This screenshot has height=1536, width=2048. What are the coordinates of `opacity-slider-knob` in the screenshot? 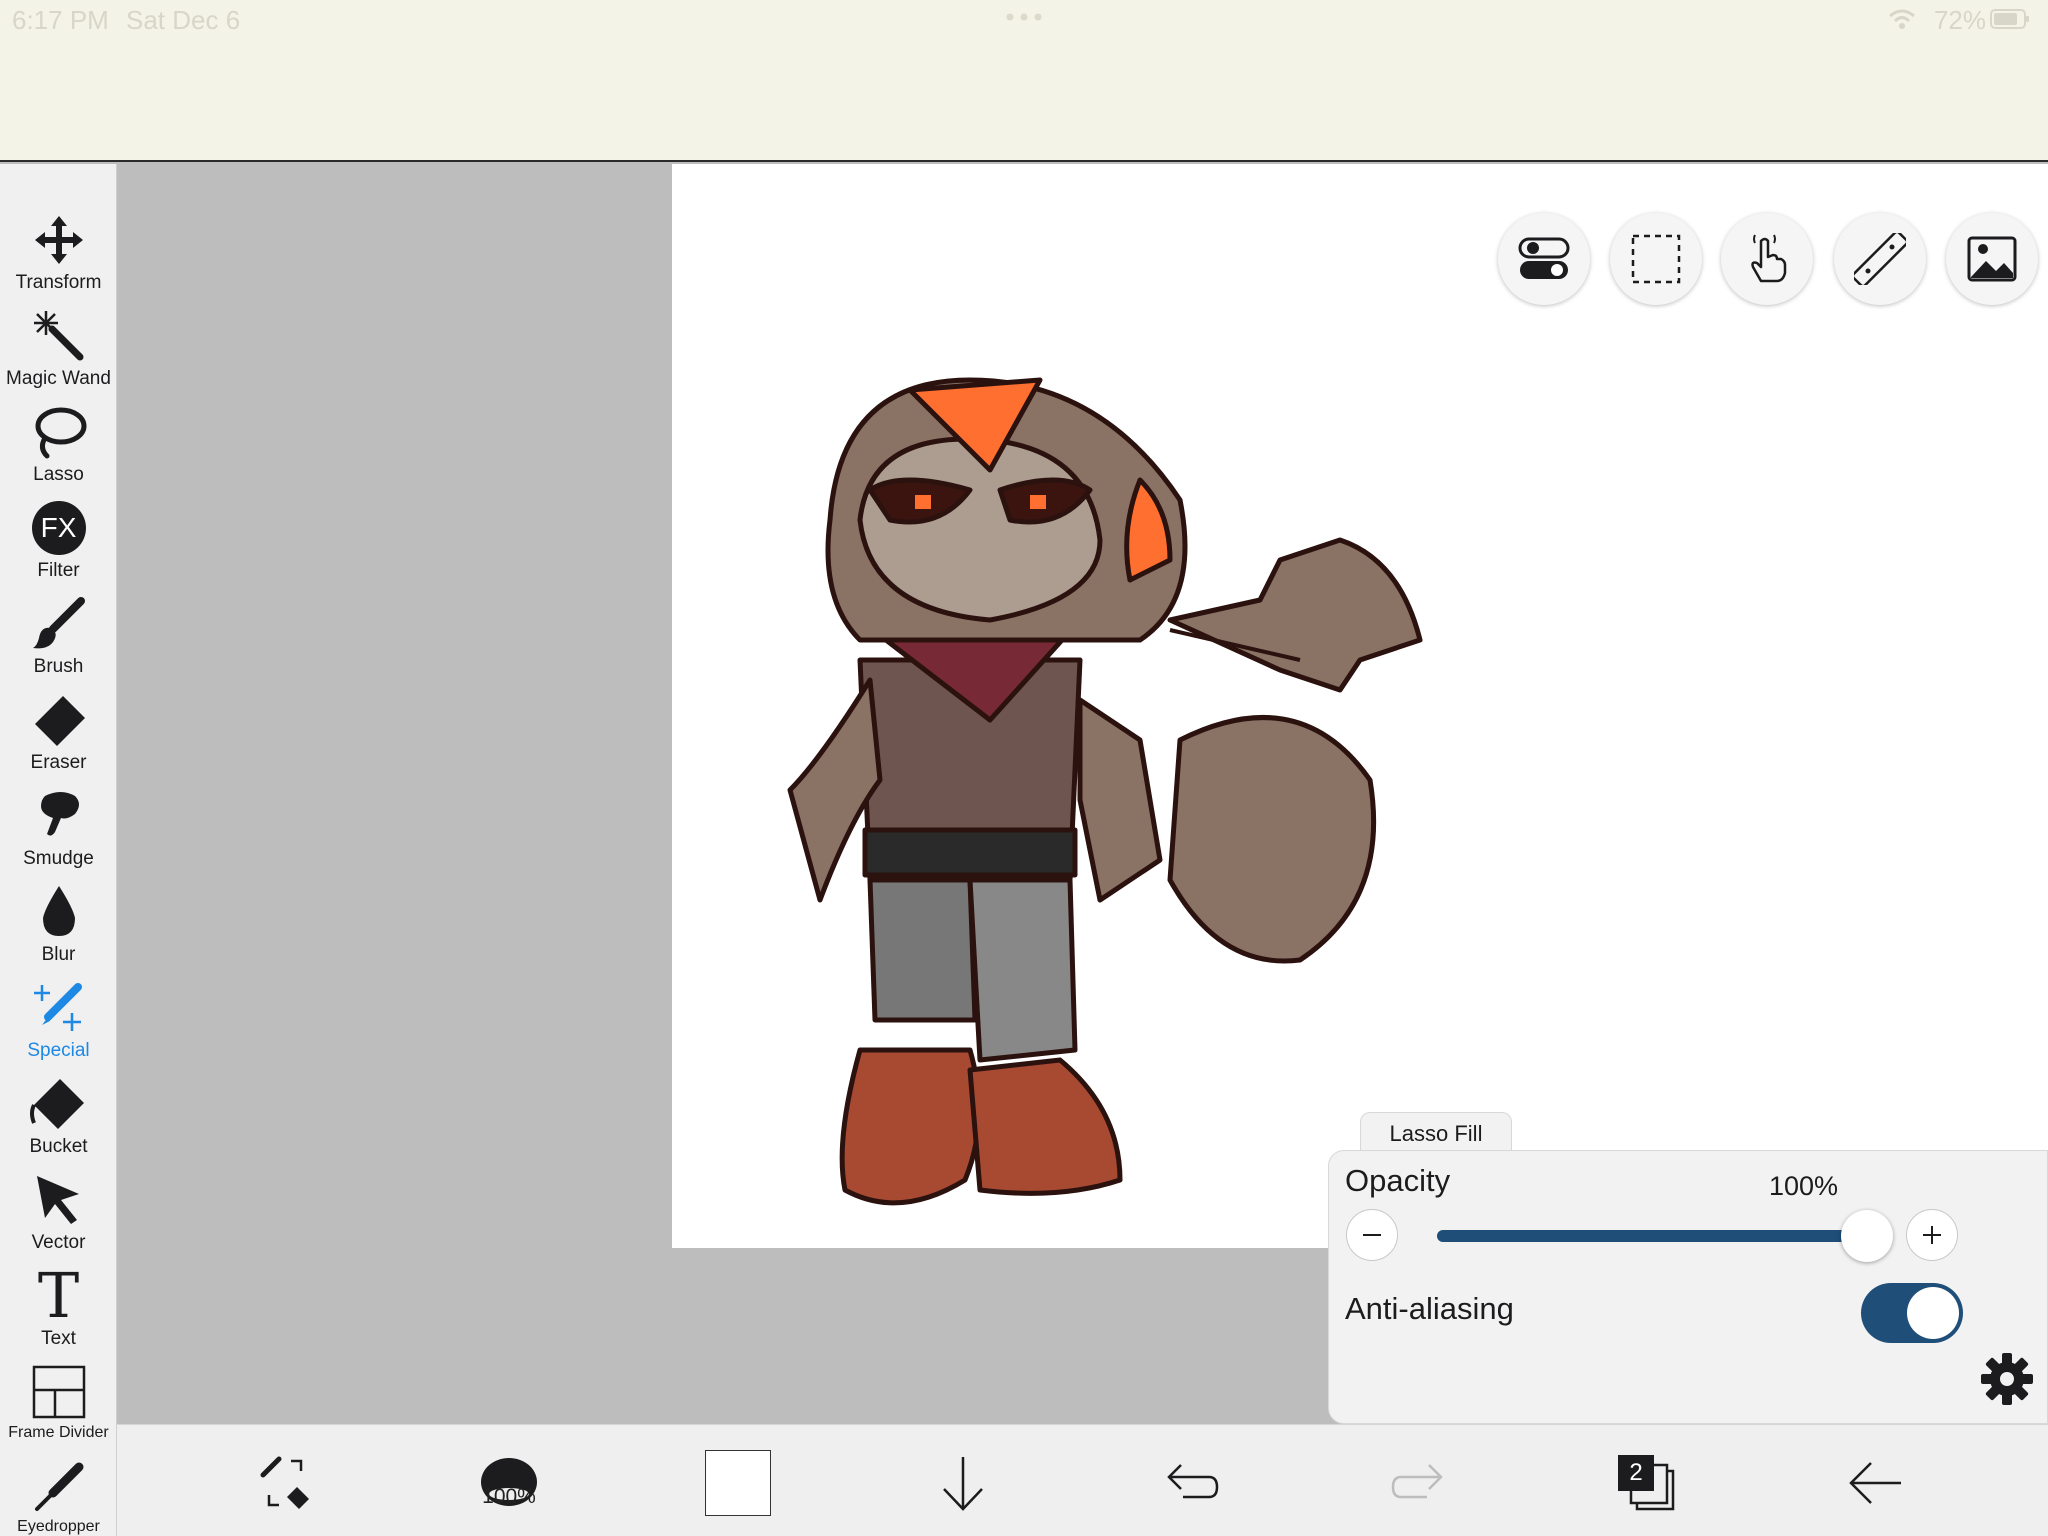 It's located at (1867, 1236).